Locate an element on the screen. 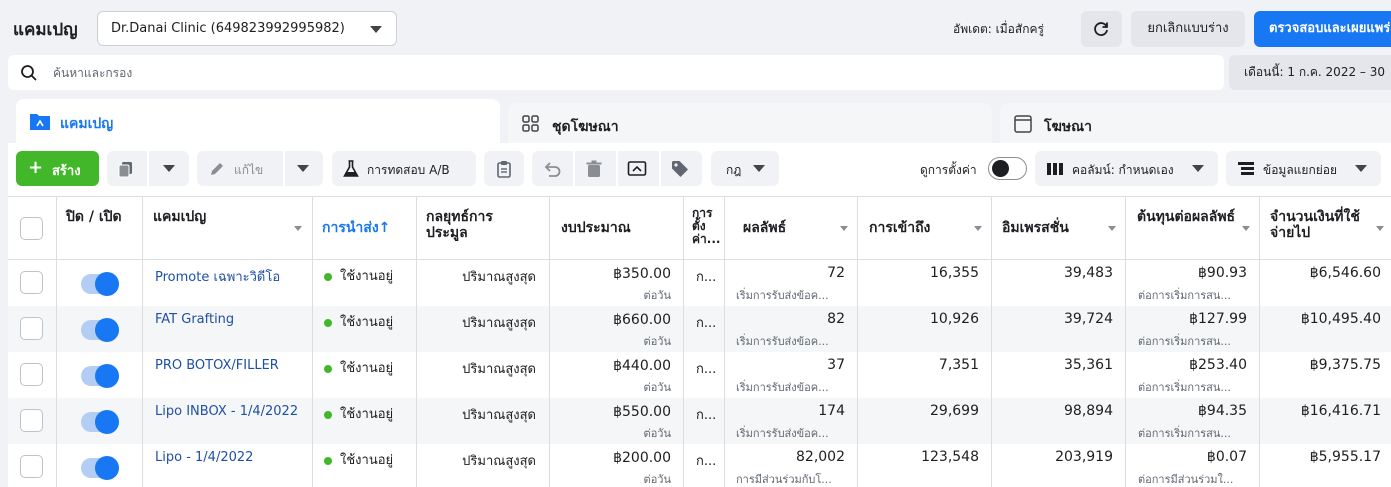 The width and height of the screenshot is (1391, 487). header-amount-spent: จำนวนเงินที่ใช้จ่ายไป is located at coordinates (1325, 225).